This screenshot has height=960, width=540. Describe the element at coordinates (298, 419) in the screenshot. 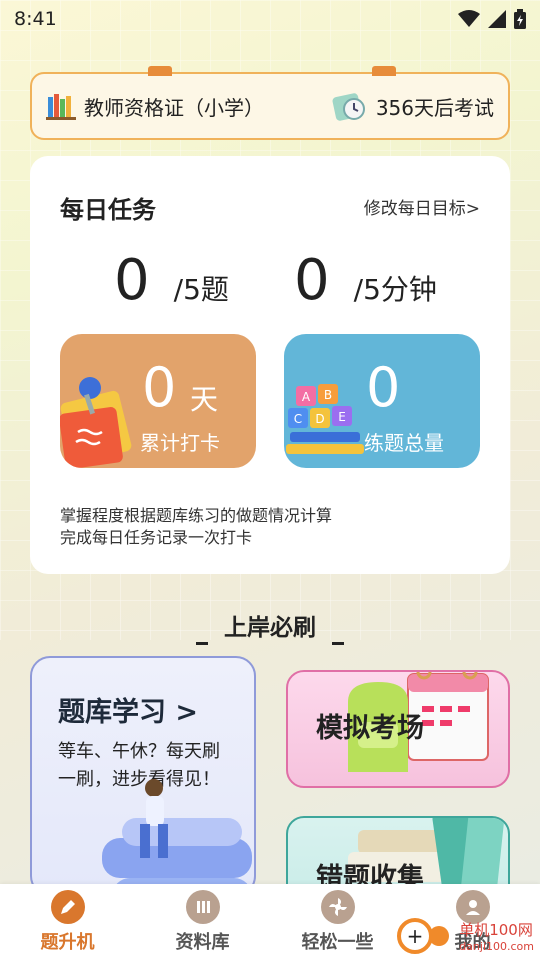

I see `svg-text: C` at that location.